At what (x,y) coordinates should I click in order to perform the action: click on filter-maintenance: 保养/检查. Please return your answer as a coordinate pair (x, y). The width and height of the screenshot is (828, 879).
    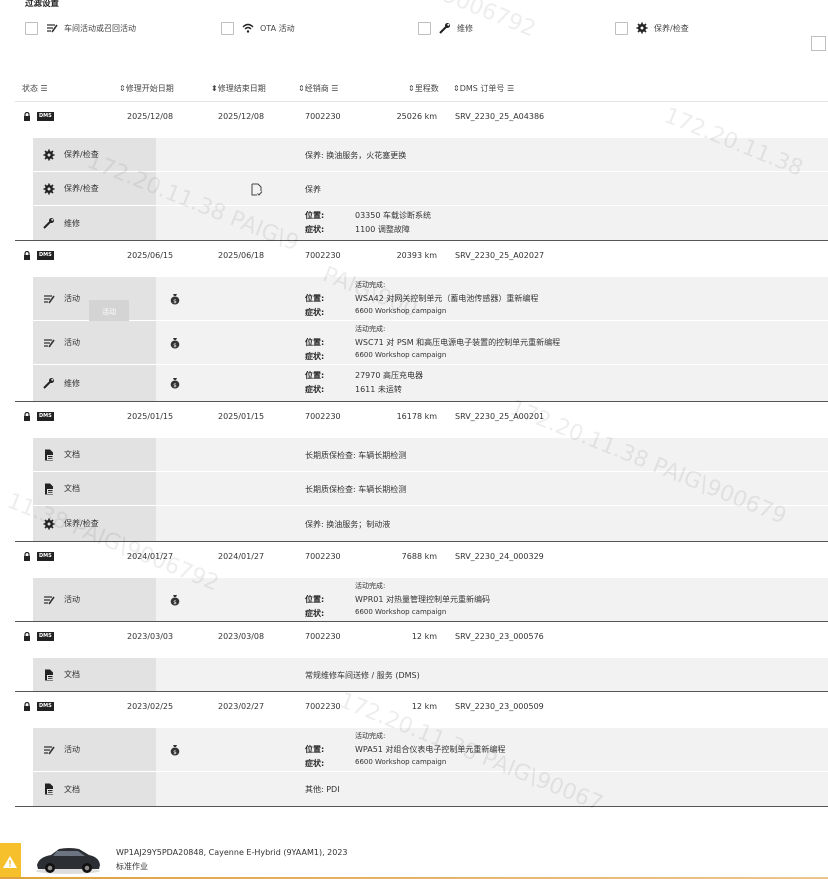
    Looking at the image, I should click on (652, 28).